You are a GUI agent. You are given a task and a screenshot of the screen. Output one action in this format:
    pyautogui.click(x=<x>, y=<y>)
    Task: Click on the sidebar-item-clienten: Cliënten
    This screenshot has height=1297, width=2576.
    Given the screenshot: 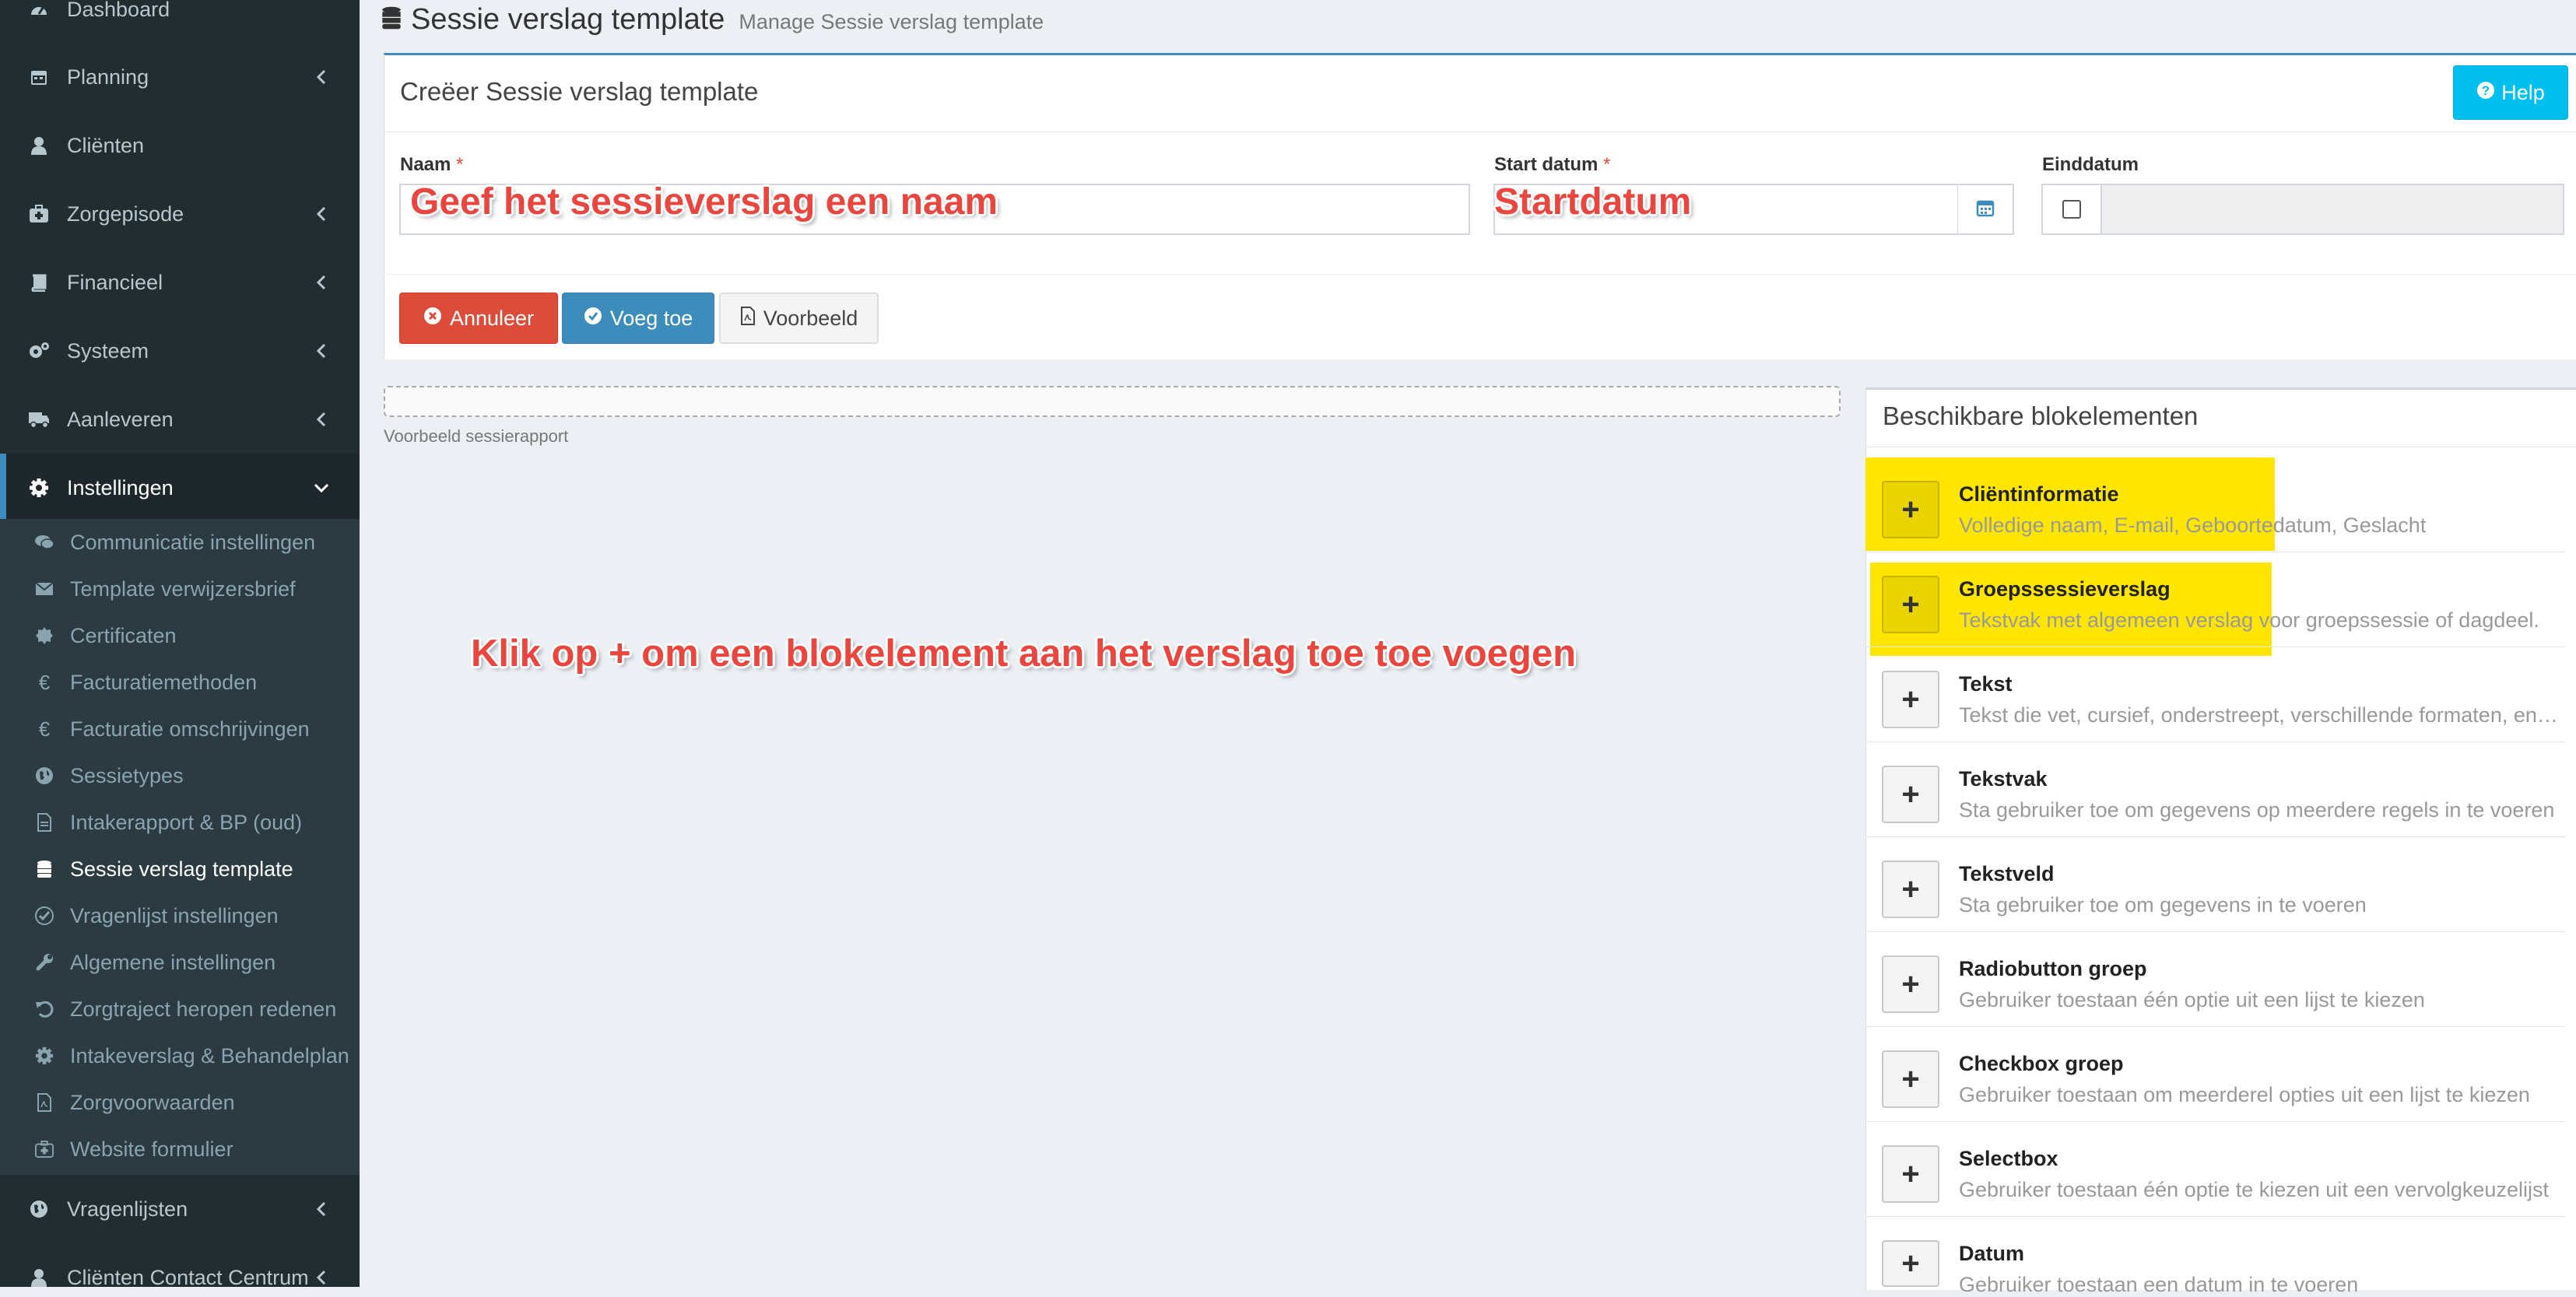 What is the action you would take?
    pyautogui.click(x=180, y=145)
    